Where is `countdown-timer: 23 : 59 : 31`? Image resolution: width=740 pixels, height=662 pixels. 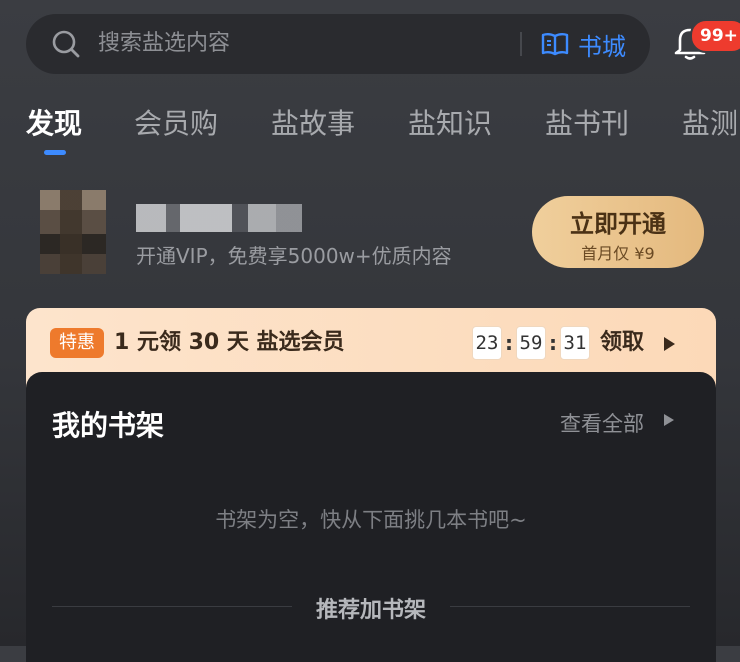 countdown-timer: 23 : 59 : 31 is located at coordinates (531, 343).